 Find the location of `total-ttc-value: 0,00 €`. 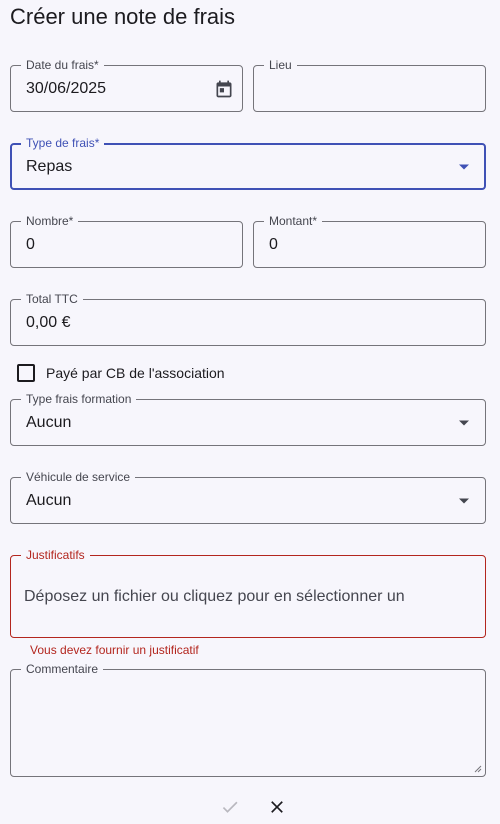

total-ttc-value: 0,00 € is located at coordinates (48, 322).